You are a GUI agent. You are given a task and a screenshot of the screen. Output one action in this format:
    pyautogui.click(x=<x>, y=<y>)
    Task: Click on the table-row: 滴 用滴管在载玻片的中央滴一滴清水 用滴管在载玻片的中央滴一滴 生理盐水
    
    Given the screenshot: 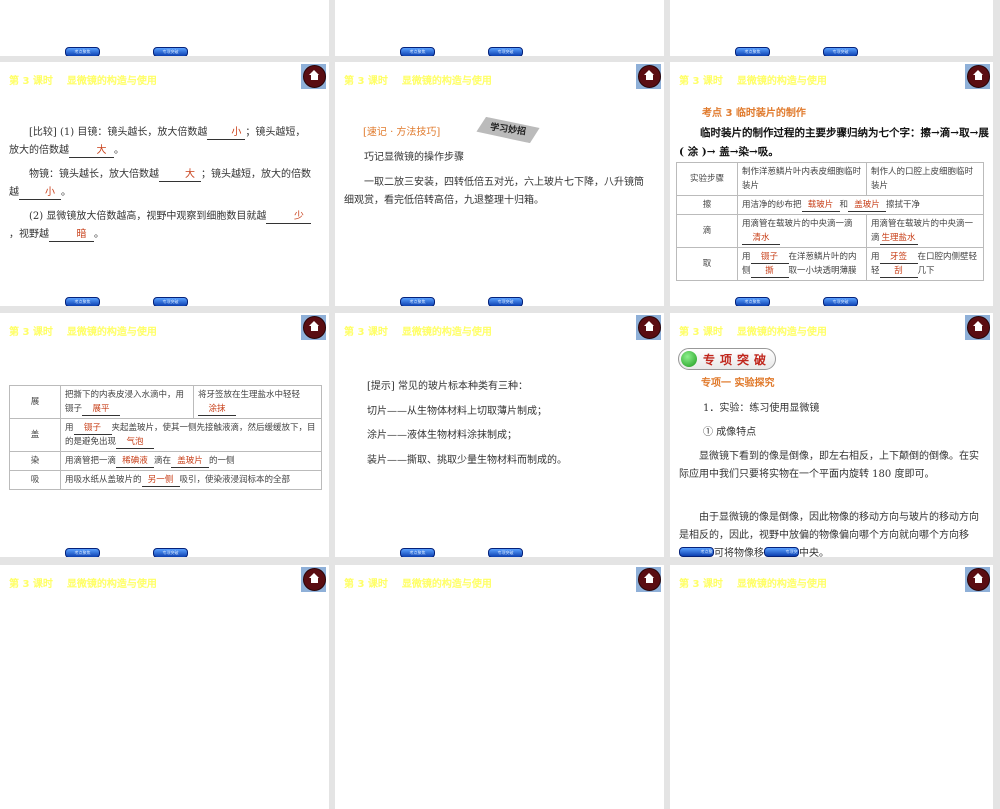 What is the action you would take?
    pyautogui.click(x=830, y=231)
    